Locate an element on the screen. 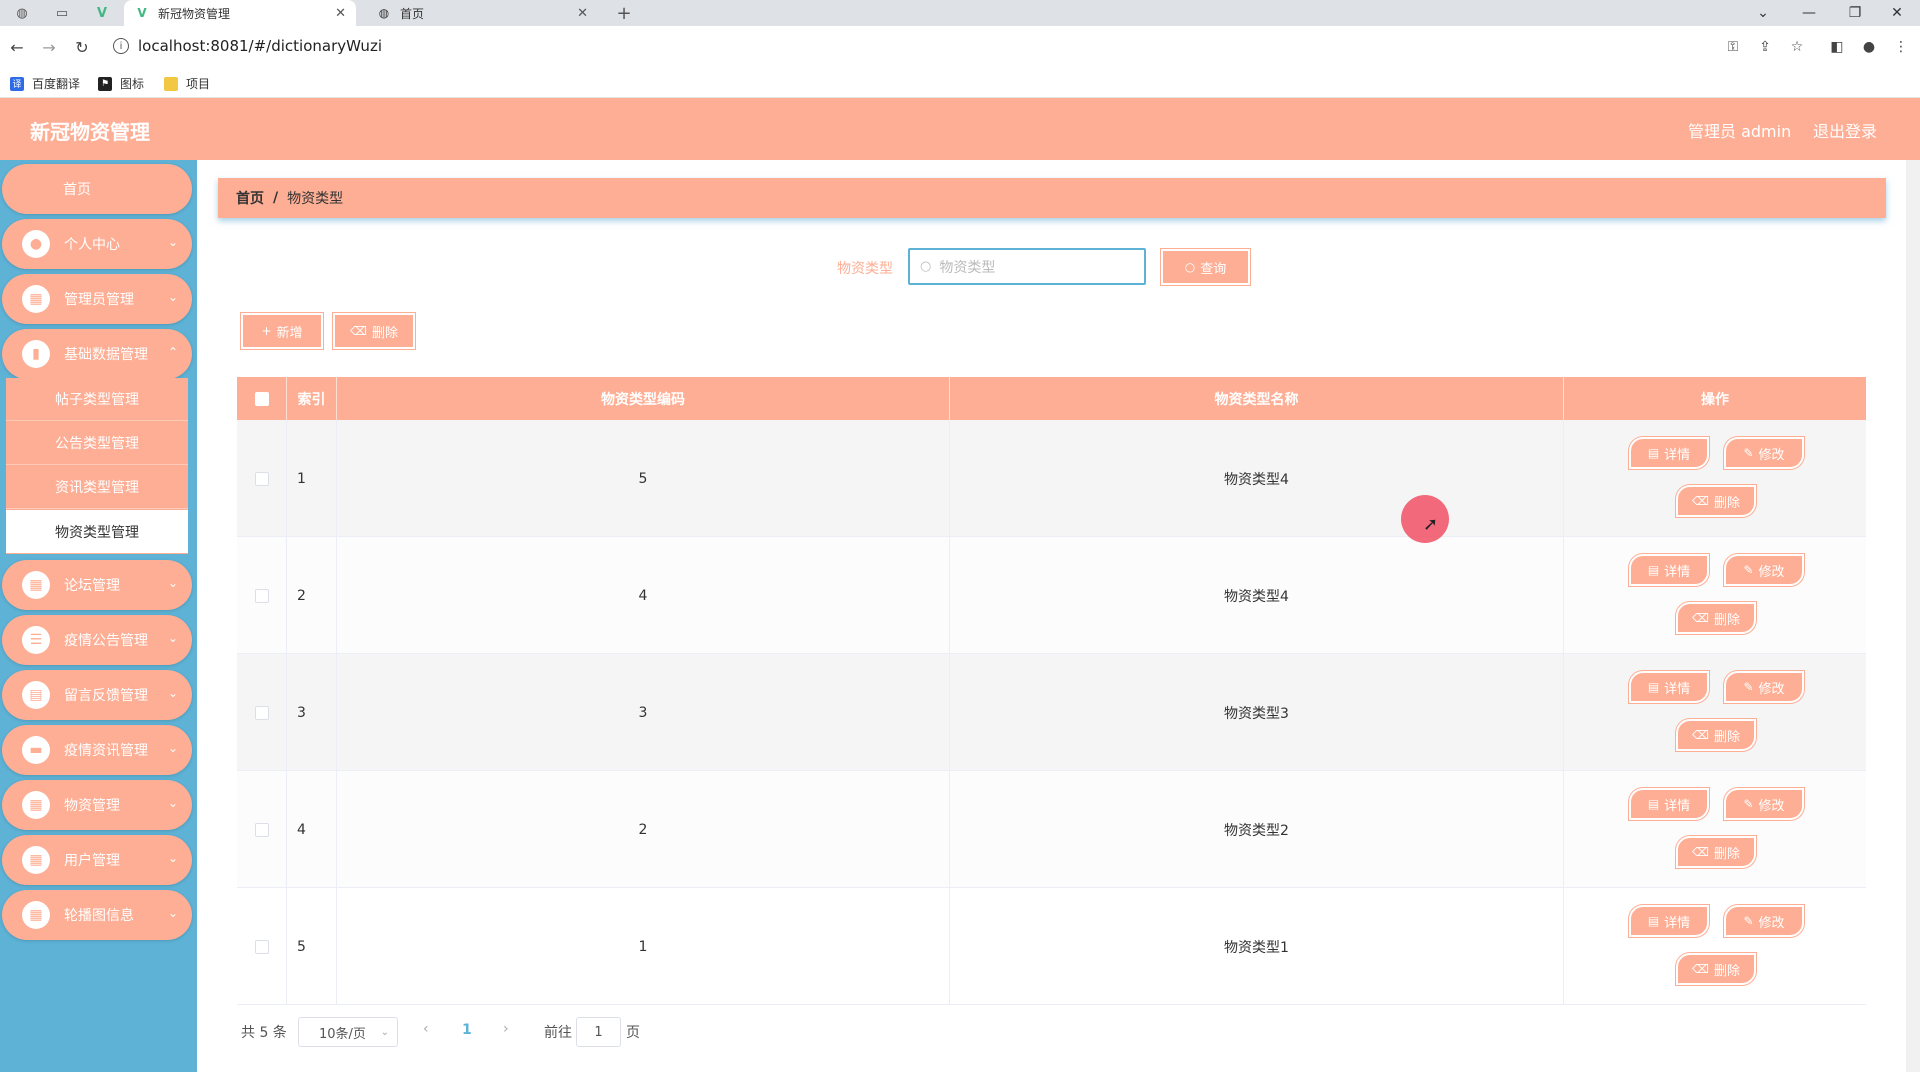 The image size is (1920, 1072). blank-tab-icon: ▭ is located at coordinates (62, 13).